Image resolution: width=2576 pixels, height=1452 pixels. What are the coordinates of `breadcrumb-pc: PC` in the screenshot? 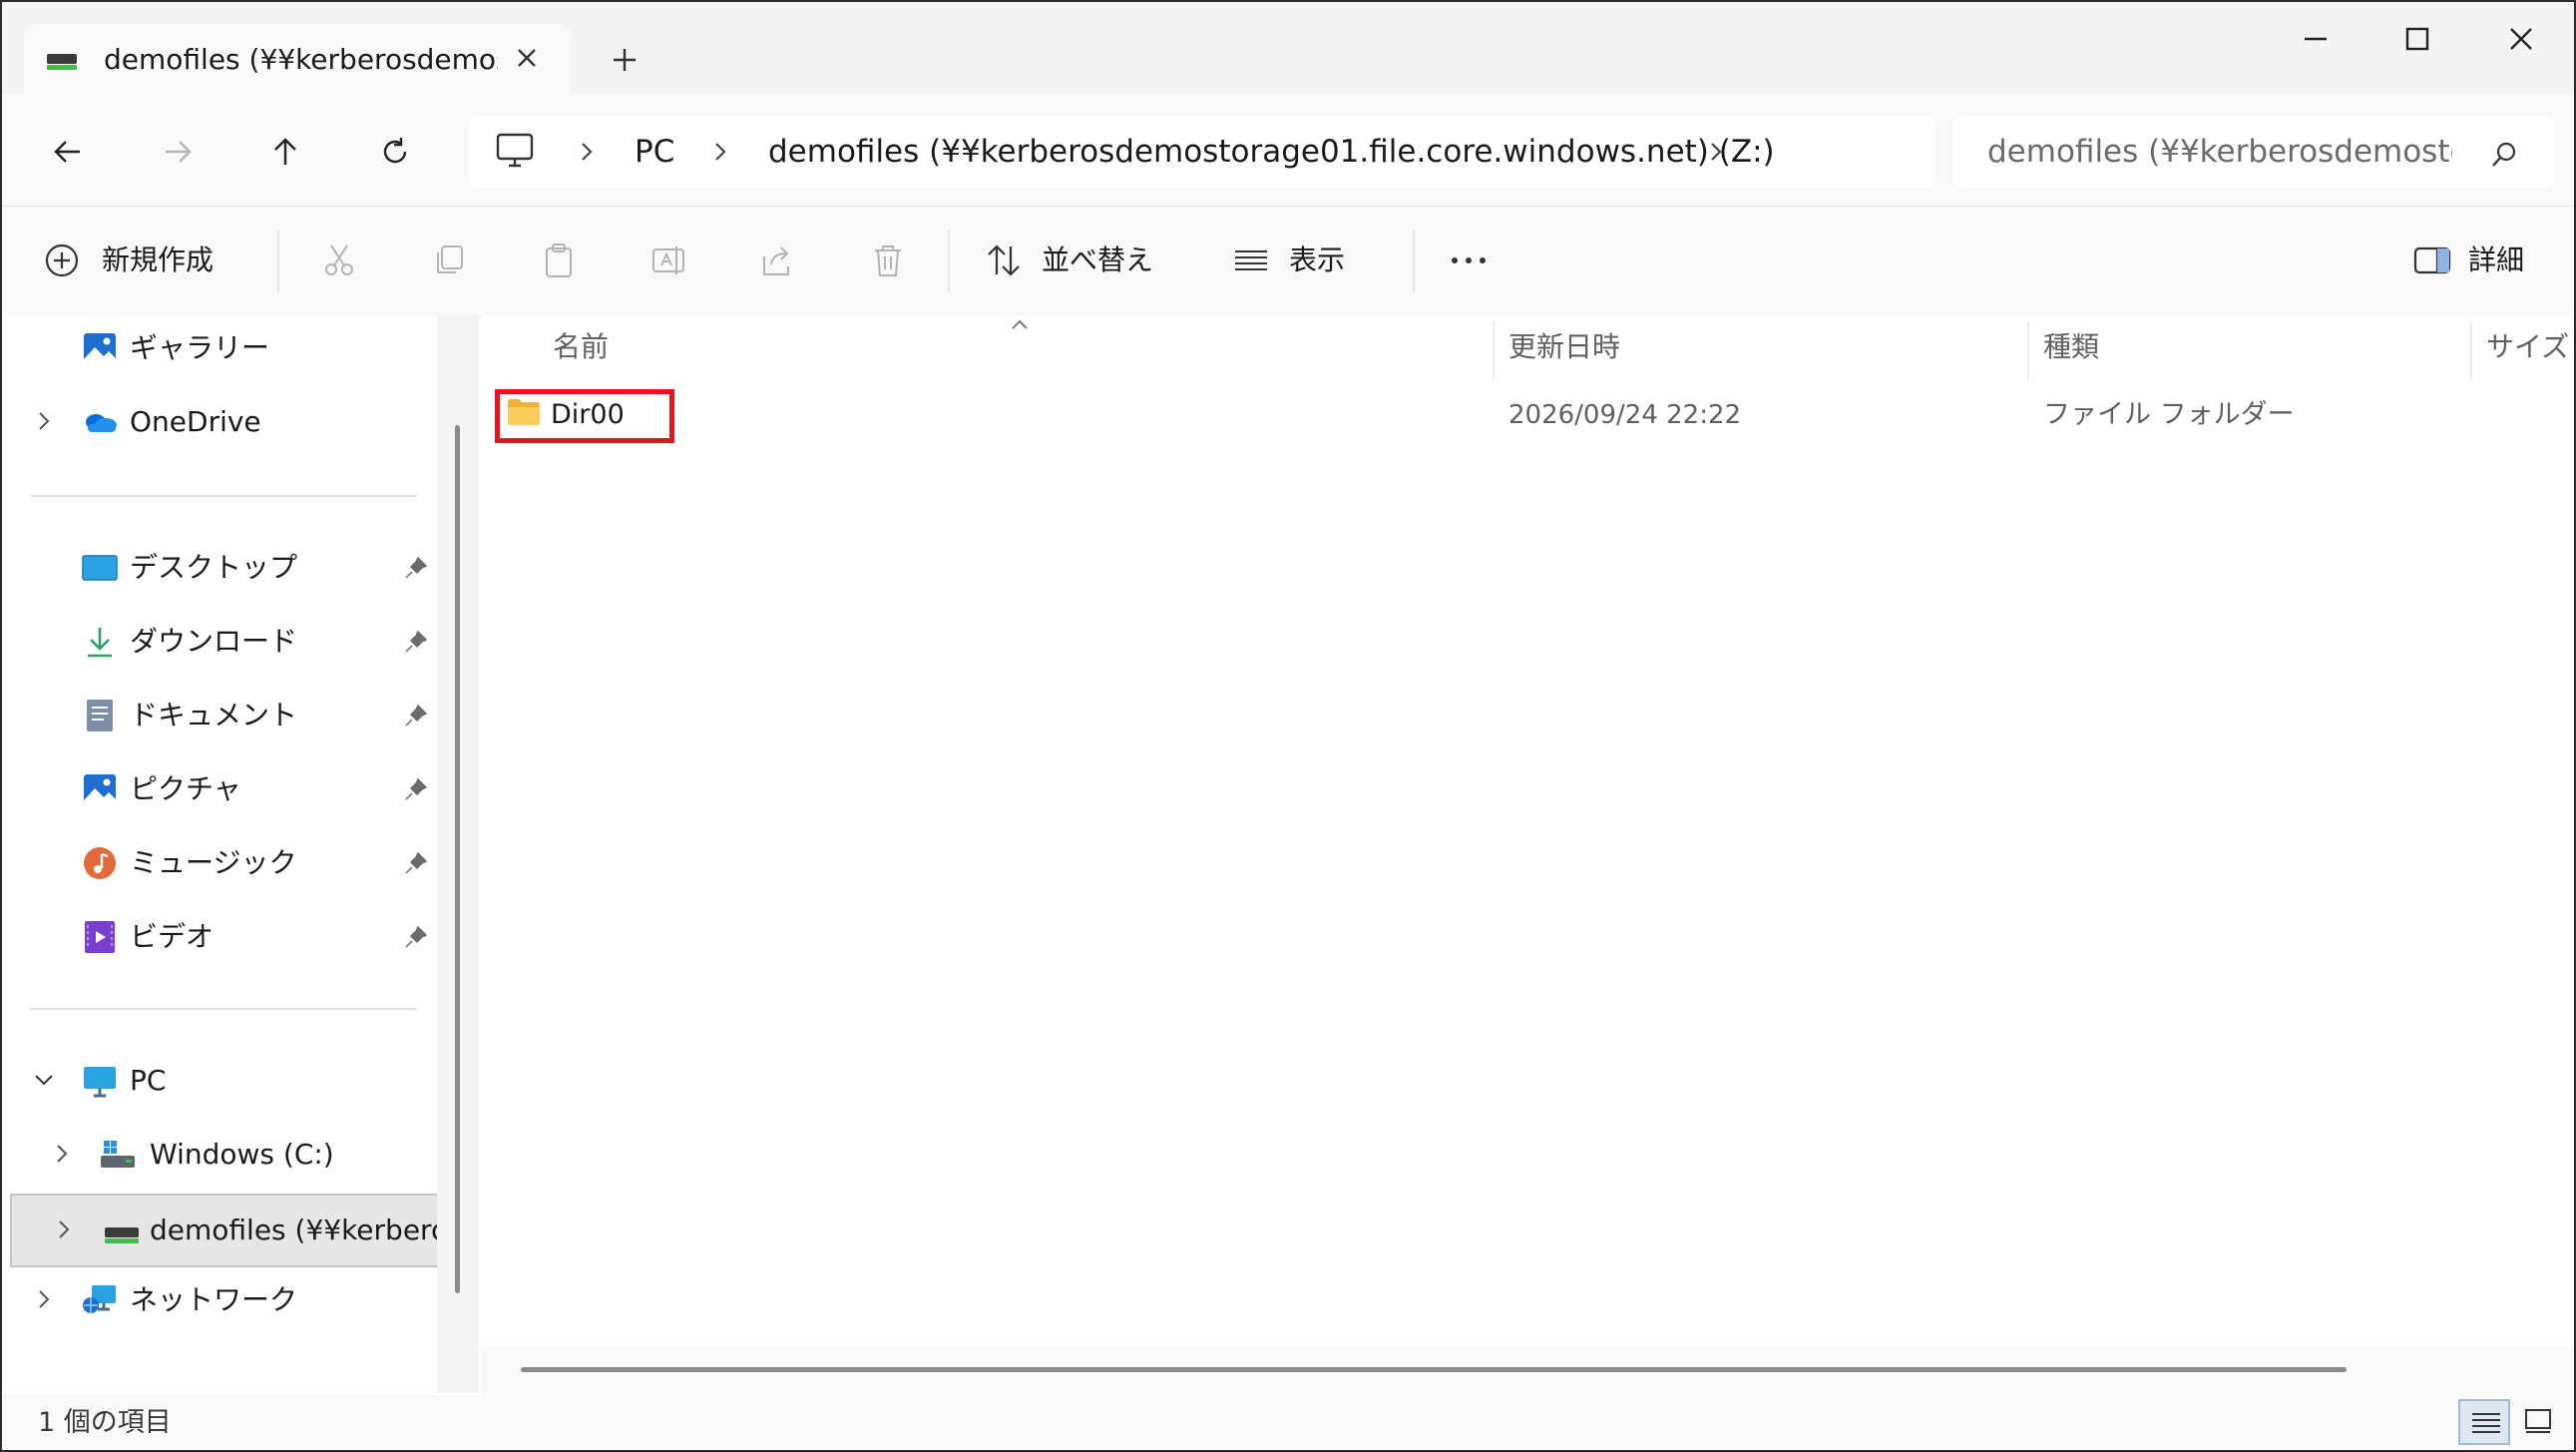 It's located at (654, 152).